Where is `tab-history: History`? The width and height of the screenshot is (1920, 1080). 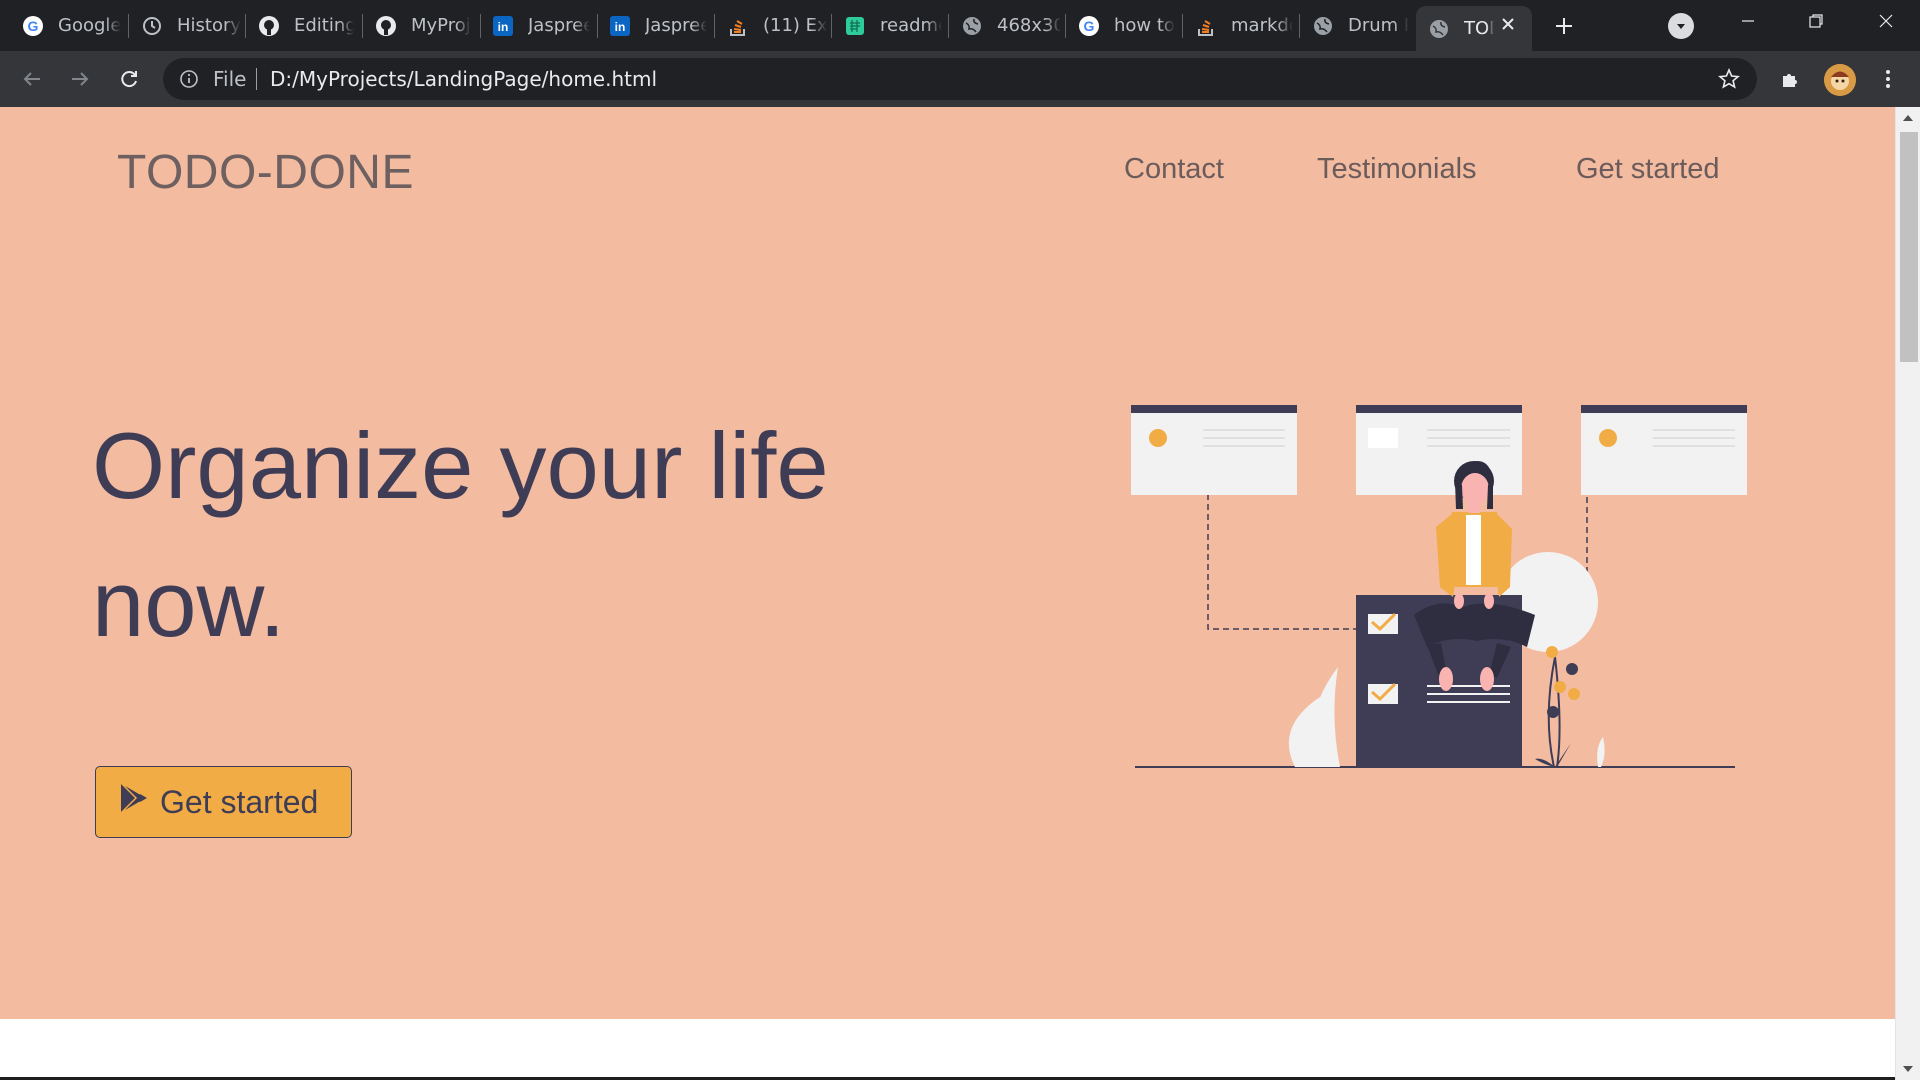
tab-history: History is located at coordinates (191, 25).